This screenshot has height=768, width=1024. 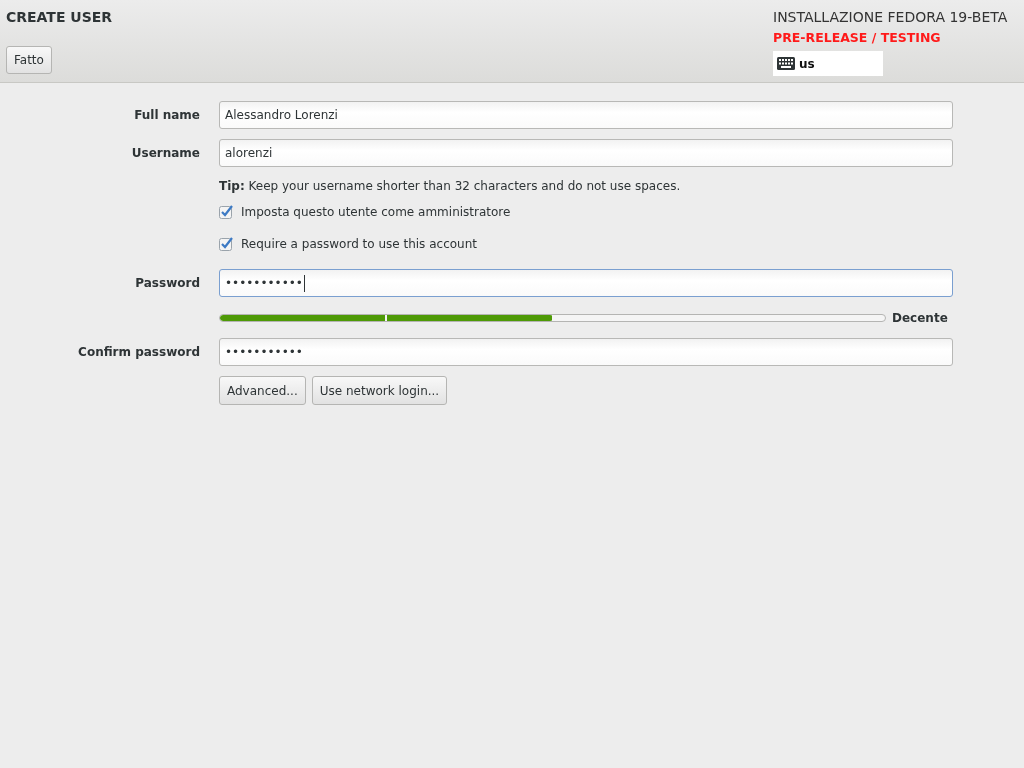 I want to click on prerelease-warning: PRE-RELEASE / TESTING, so click(x=857, y=37).